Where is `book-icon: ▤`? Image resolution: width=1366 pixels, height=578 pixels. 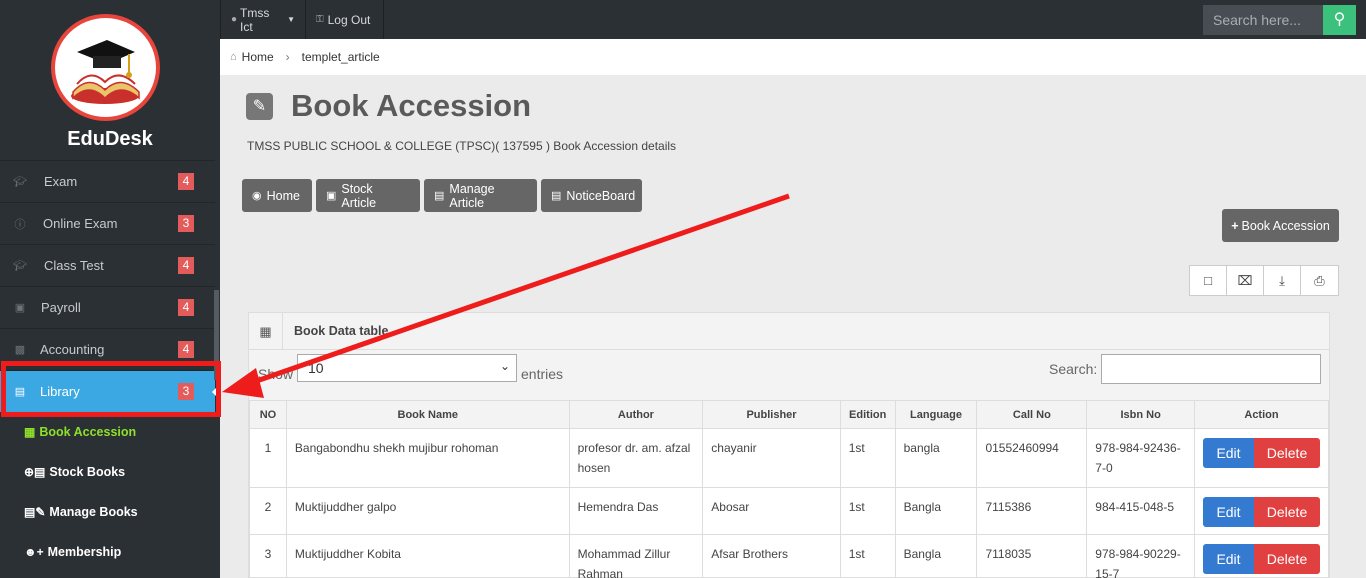
book-icon: ▤ is located at coordinates (439, 196).